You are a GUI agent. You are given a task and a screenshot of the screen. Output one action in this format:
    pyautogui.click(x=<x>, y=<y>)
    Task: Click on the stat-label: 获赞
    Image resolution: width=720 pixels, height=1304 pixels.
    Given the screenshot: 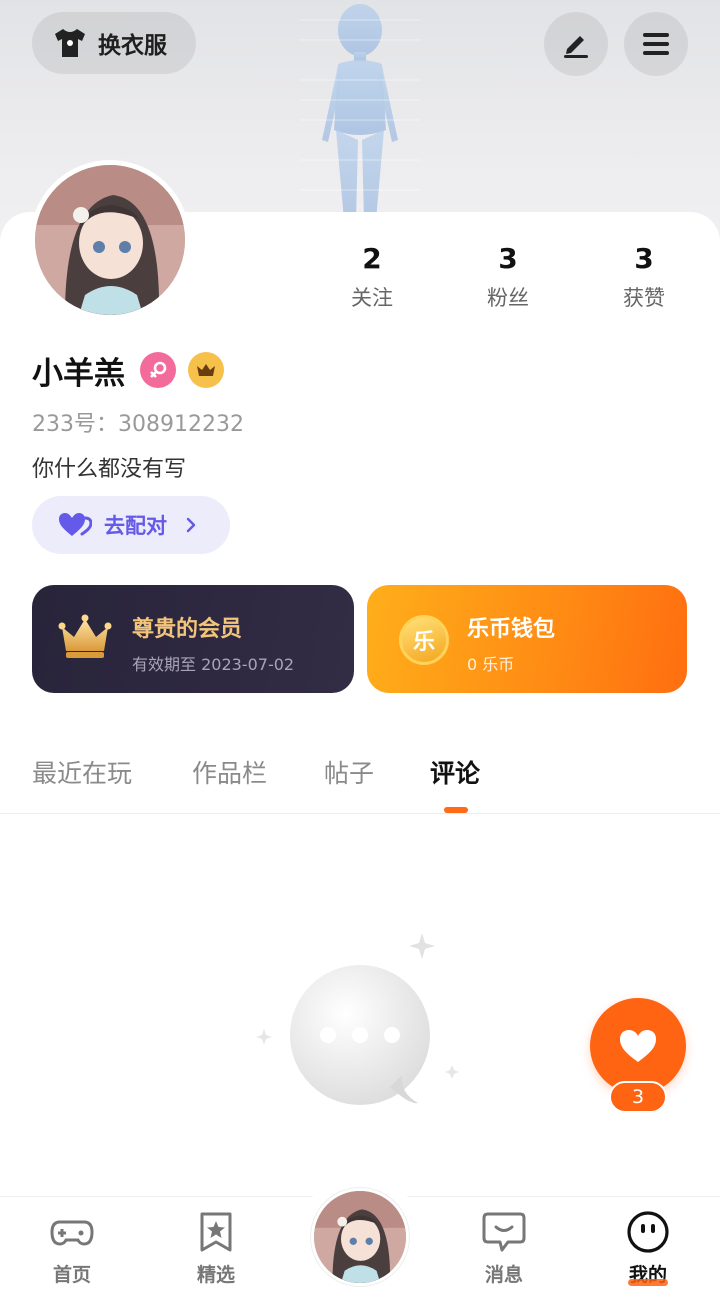 What is the action you would take?
    pyautogui.click(x=644, y=298)
    